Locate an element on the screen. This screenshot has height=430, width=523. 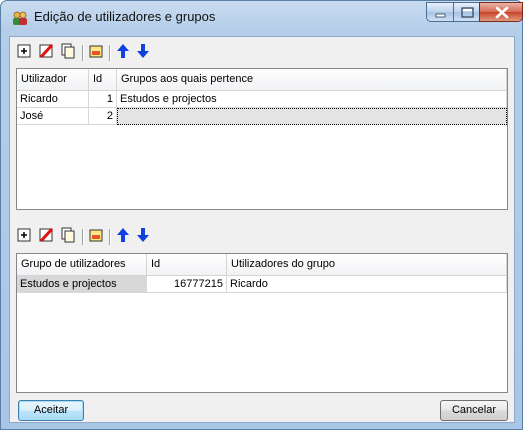
column-header-users: Utilizadores do grupo is located at coordinates (367, 264).